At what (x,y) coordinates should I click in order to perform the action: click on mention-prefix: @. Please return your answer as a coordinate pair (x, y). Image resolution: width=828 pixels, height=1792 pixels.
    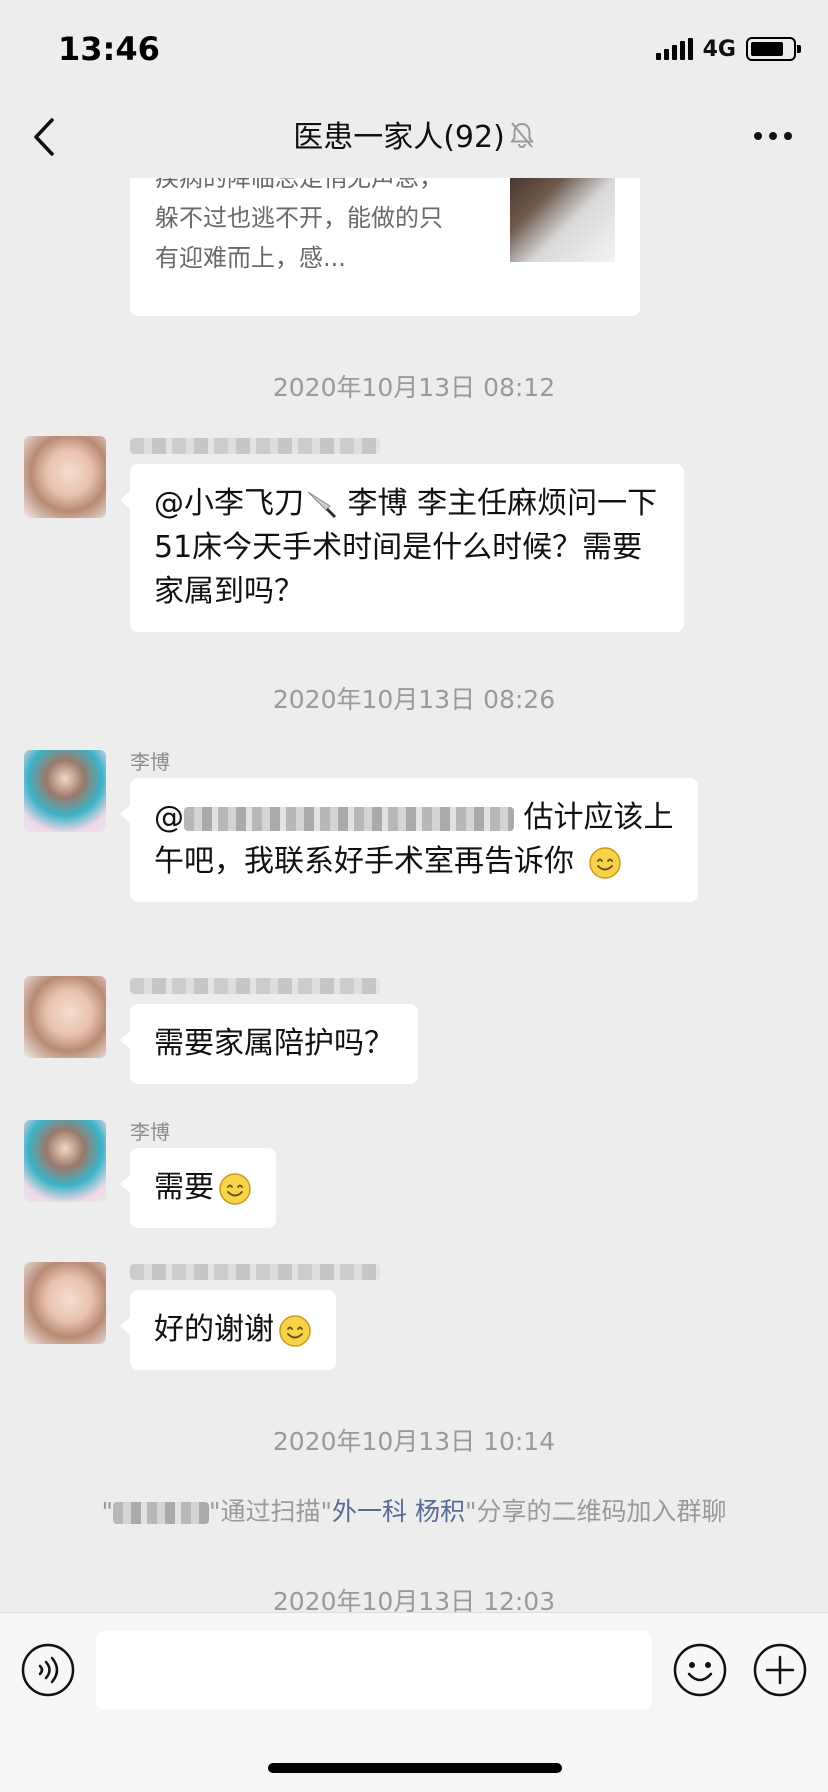
    Looking at the image, I should click on (169, 817).